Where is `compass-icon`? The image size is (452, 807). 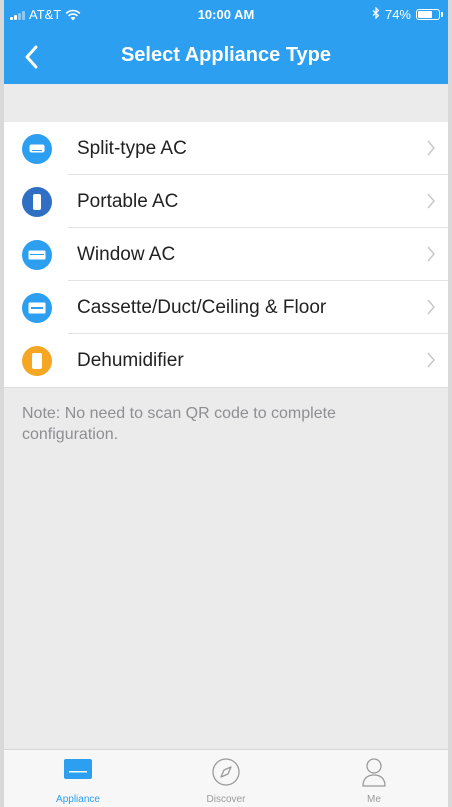 compass-icon is located at coordinates (226, 772).